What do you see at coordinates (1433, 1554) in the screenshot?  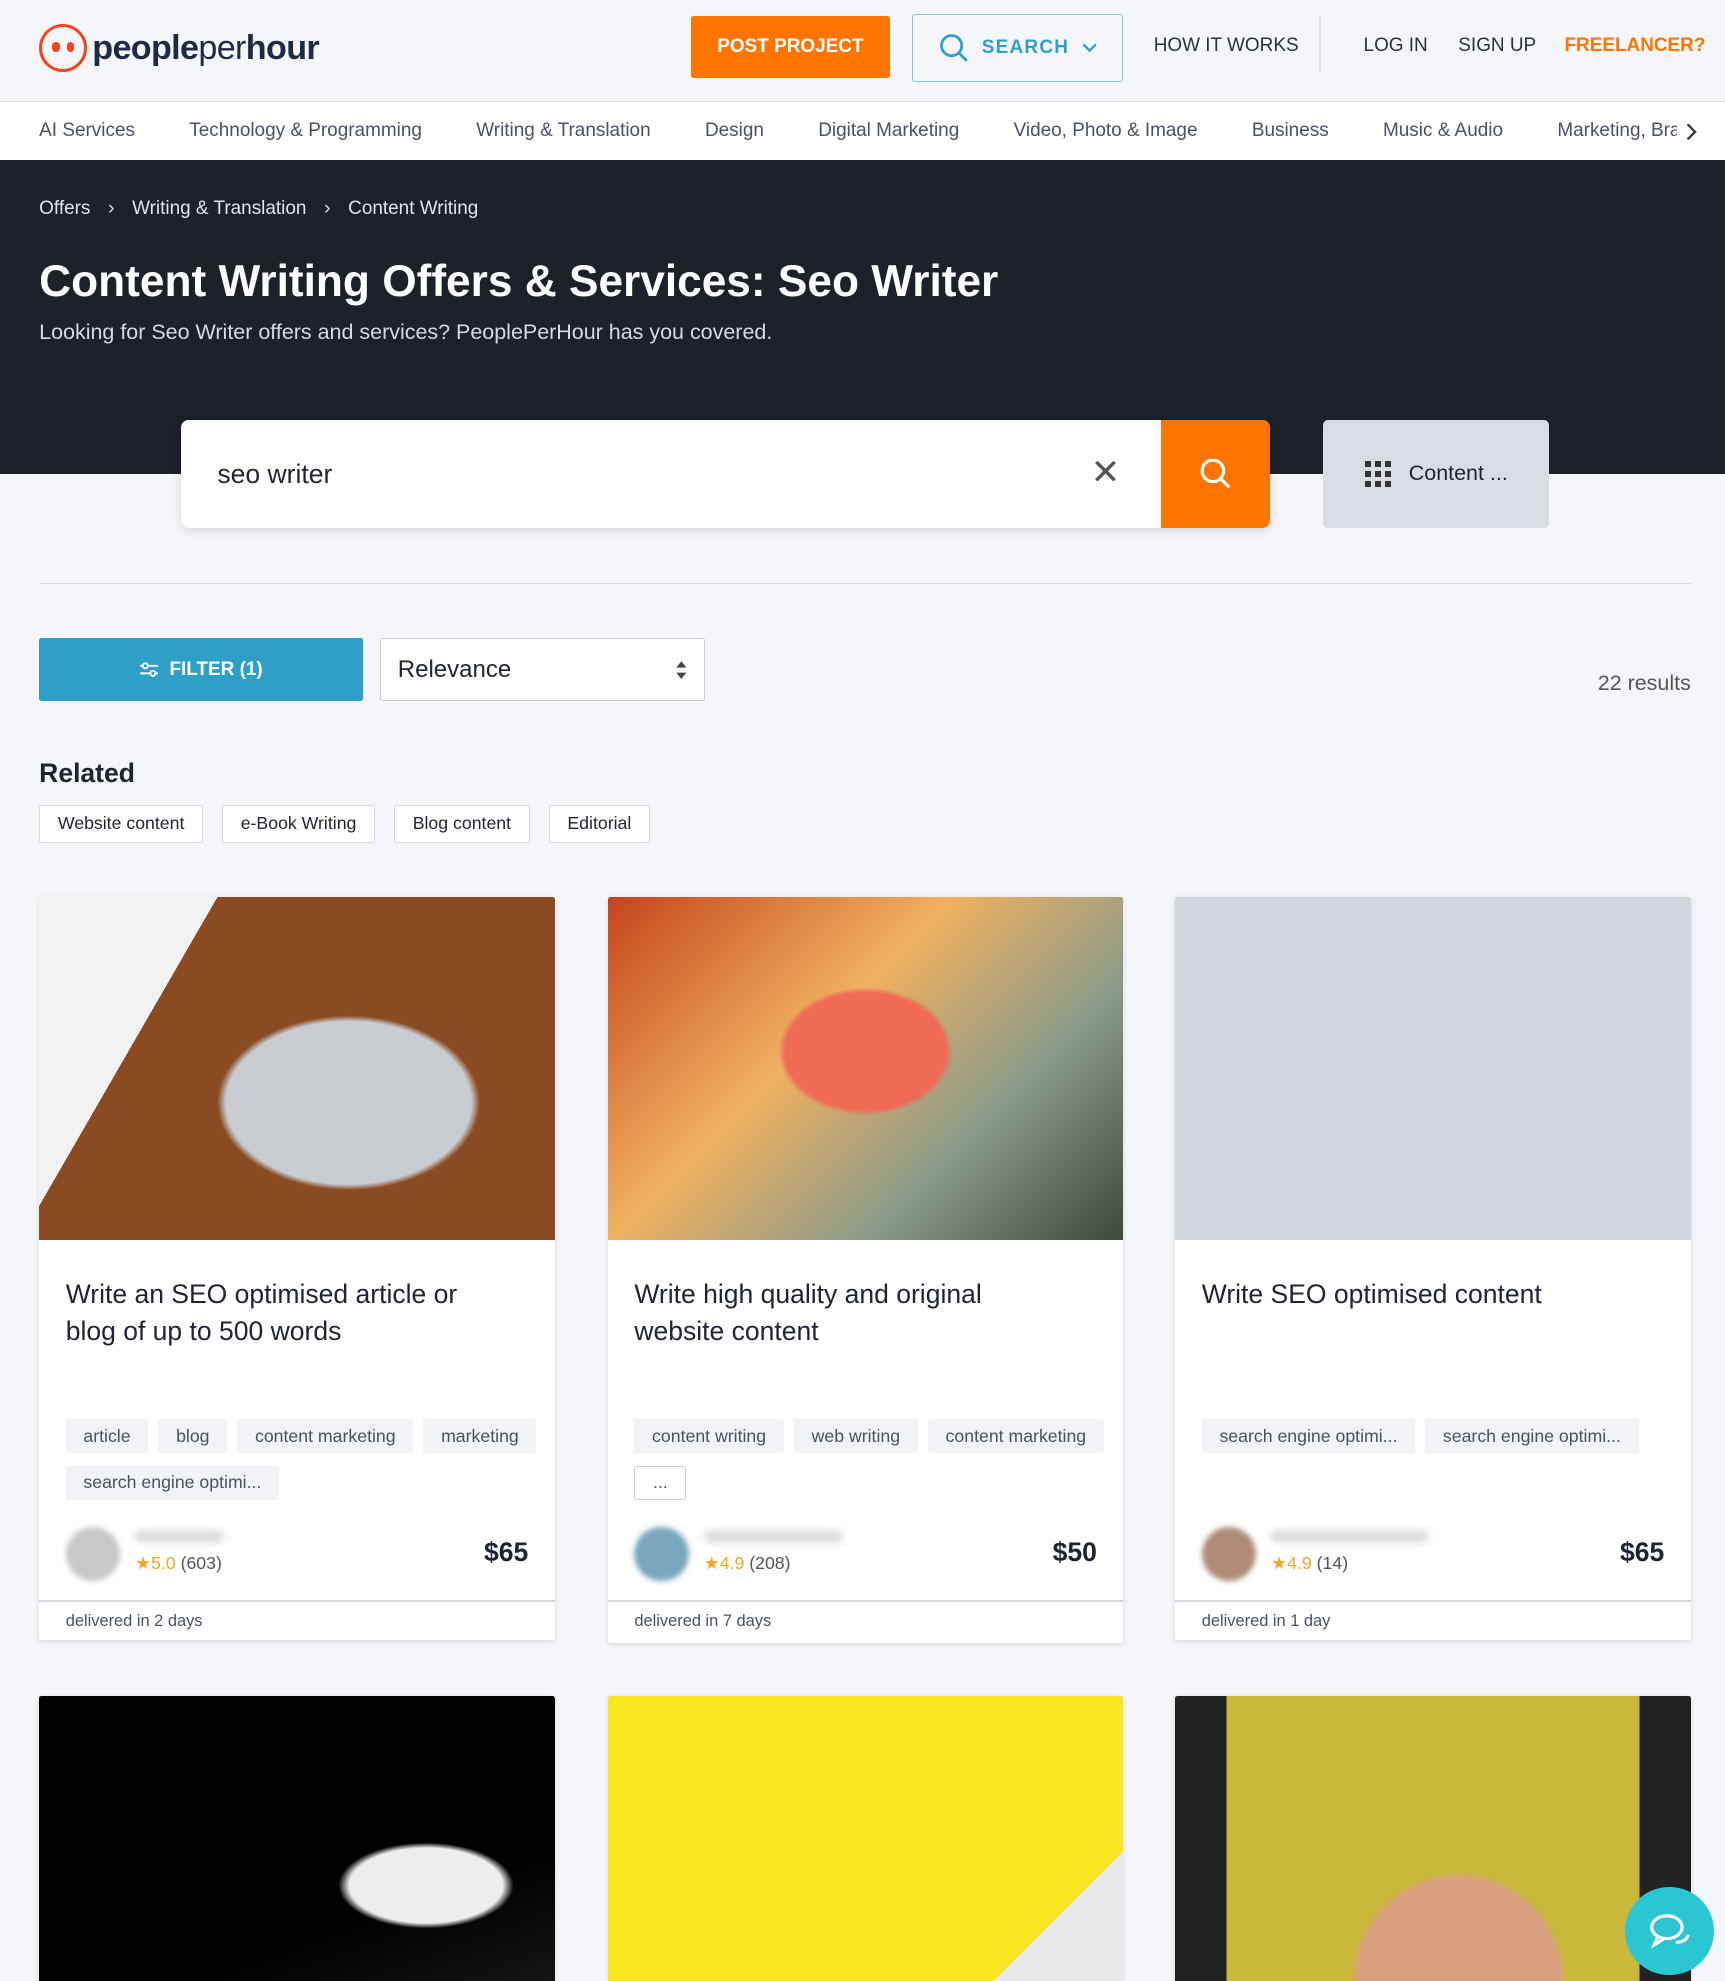 I see `seller-info: ★4.9 (14) $65` at bounding box center [1433, 1554].